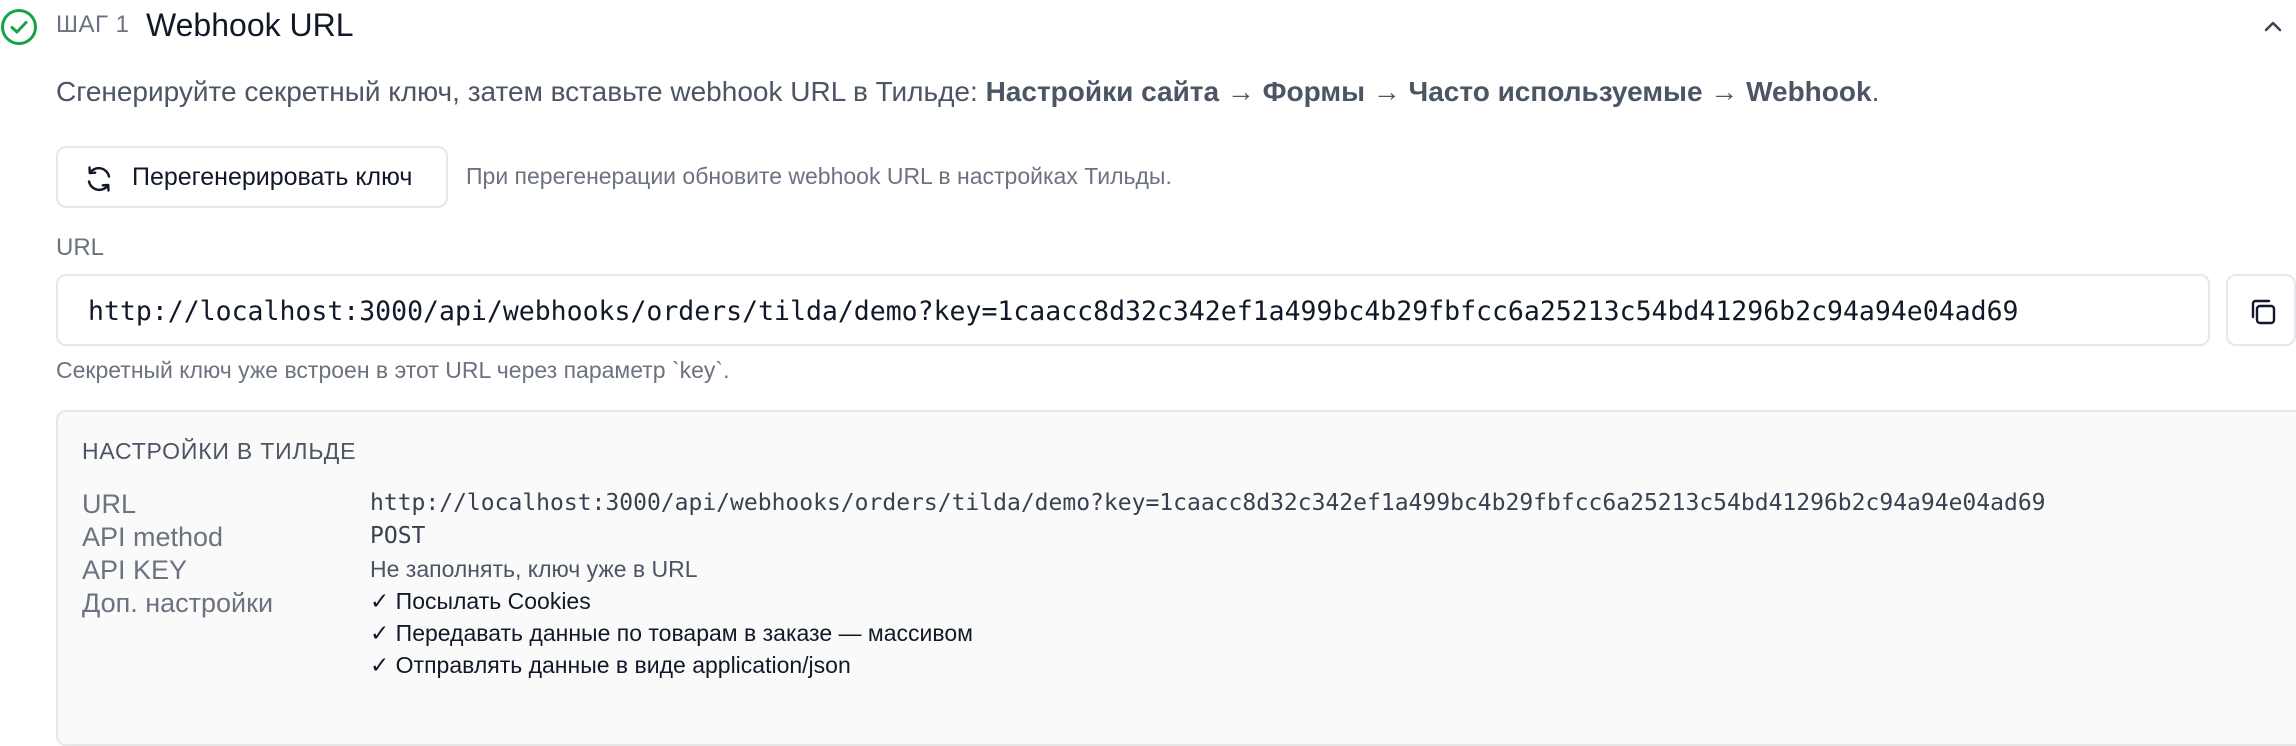 Image resolution: width=2296 pixels, height=746 pixels. I want to click on settings-value-api-method: POST, so click(398, 536).